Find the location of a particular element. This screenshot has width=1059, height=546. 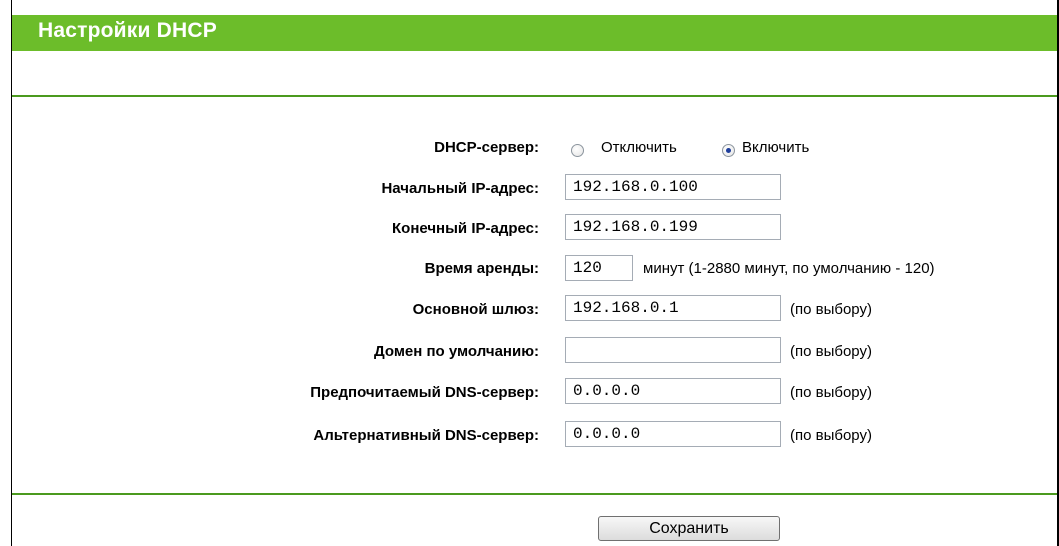

left-border is located at coordinates (11, 273).